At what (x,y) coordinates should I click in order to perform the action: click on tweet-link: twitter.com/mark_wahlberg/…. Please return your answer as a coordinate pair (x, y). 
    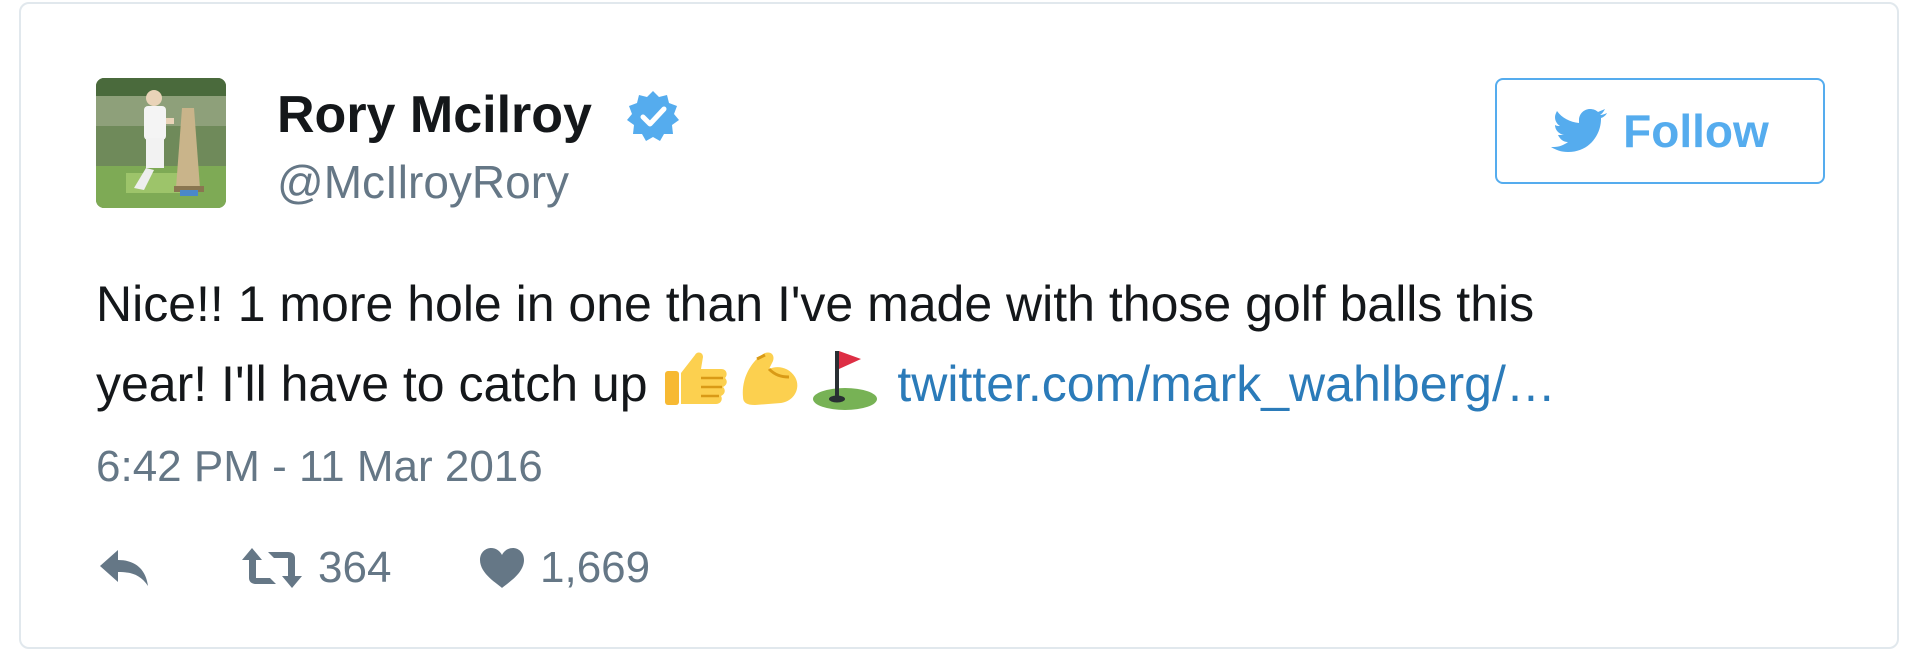
    Looking at the image, I should click on (1226, 384).